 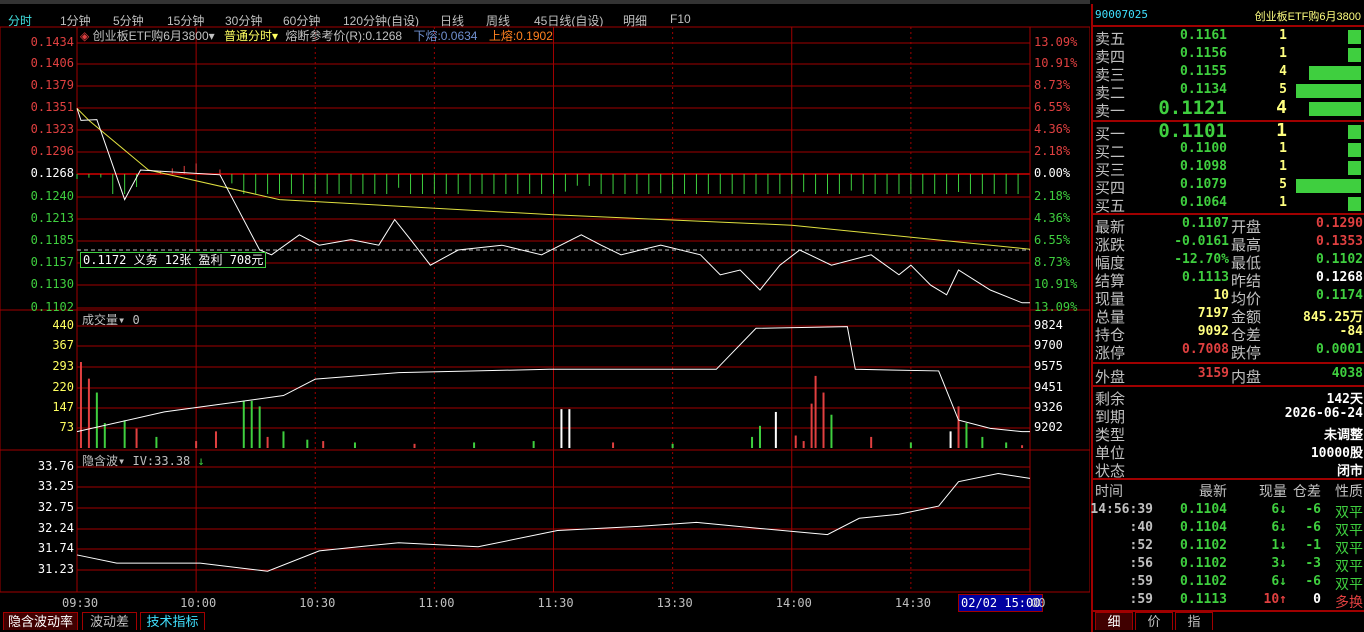 I want to click on tick-row: :59 0.1113 10↑ 0 多换, so click(x=1229, y=601).